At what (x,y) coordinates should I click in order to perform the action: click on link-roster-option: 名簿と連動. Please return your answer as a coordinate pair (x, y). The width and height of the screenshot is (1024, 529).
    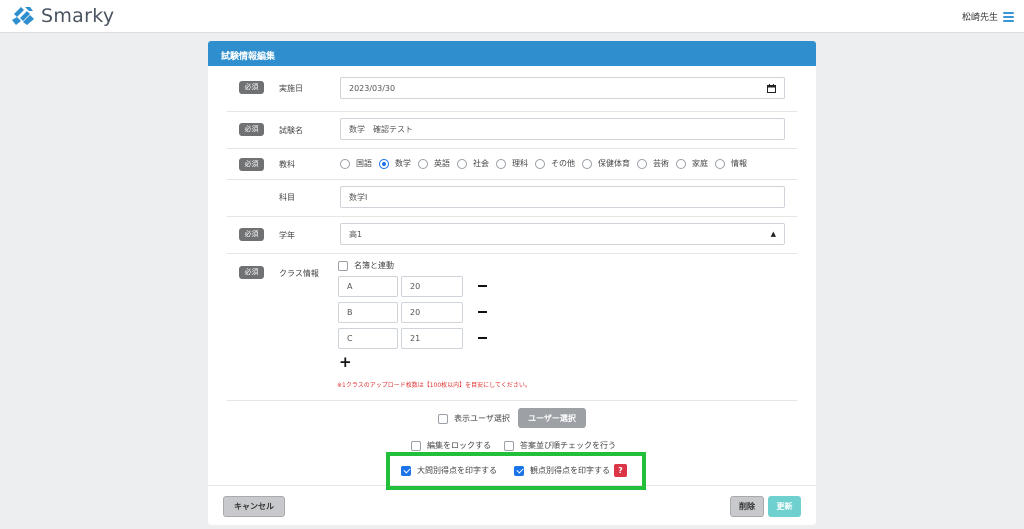
    Looking at the image, I should click on (366, 265).